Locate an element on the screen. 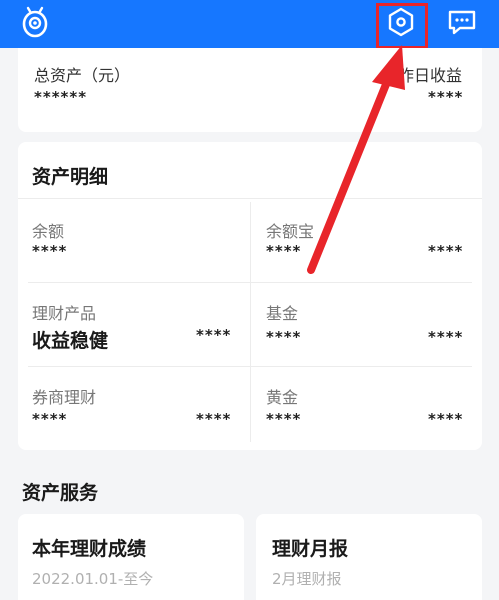  yesterday-earnings-label: 昨日收益 is located at coordinates (430, 75).